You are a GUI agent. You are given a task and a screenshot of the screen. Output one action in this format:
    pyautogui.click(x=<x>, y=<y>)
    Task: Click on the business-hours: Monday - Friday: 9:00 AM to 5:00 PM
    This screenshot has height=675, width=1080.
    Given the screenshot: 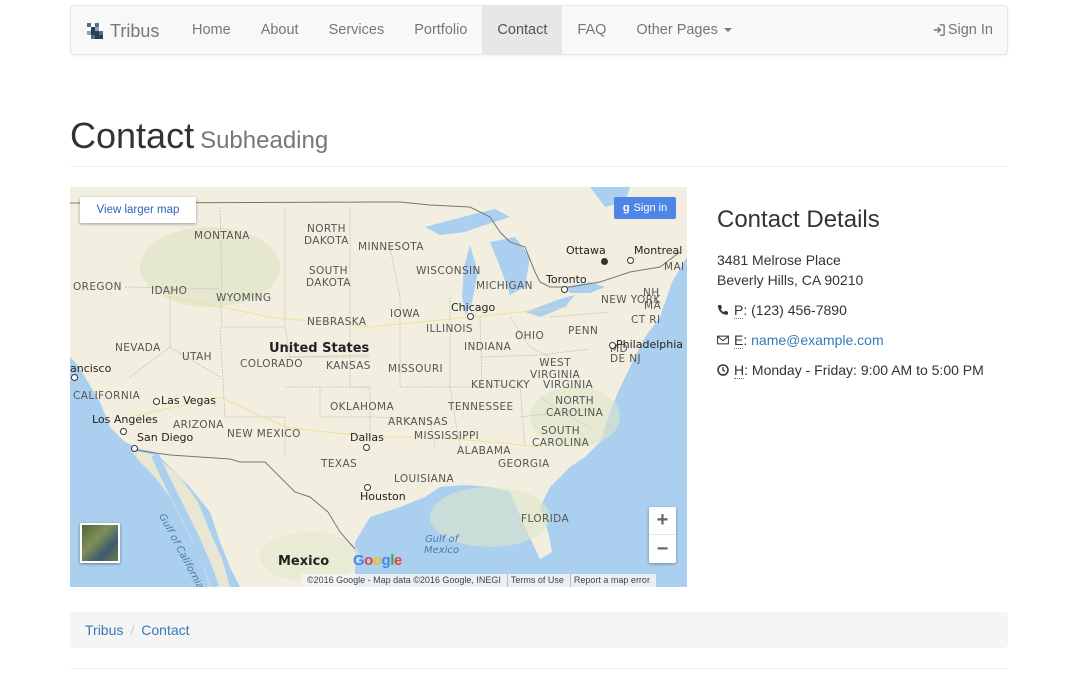 What is the action you would take?
    pyautogui.click(x=867, y=370)
    